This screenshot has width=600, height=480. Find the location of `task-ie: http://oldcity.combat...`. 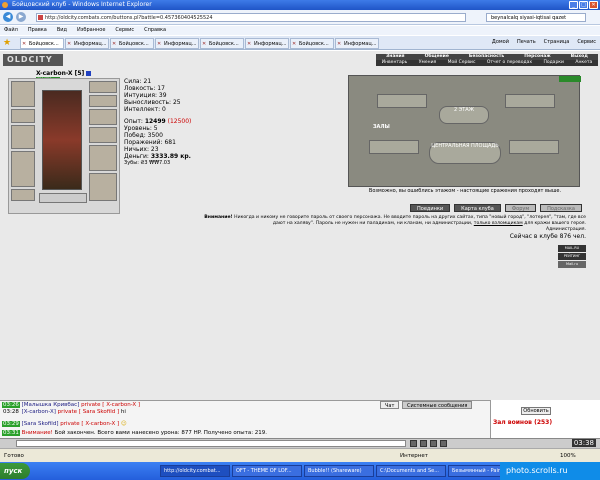

task-ie: http://oldcity.combat... is located at coordinates (195, 471).